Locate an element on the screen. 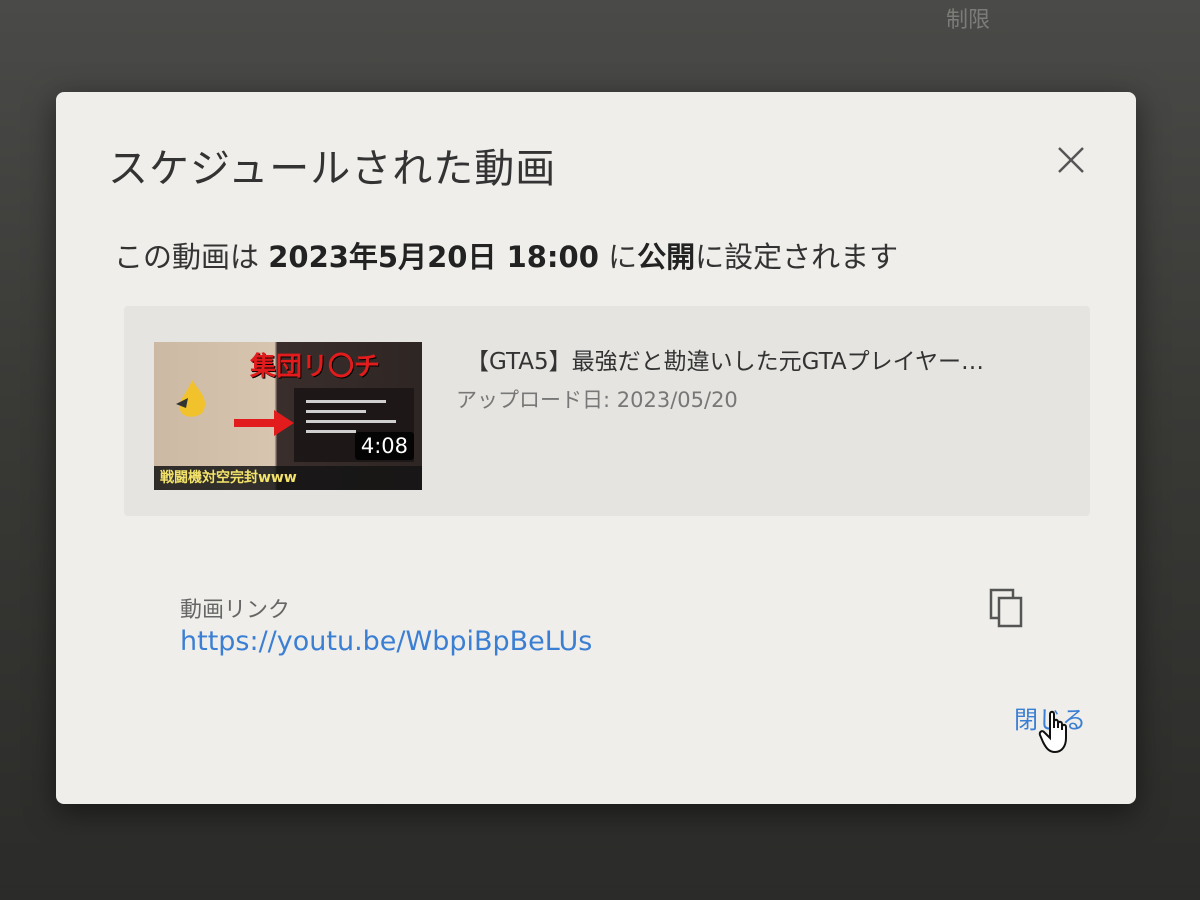 The width and height of the screenshot is (1200, 900). schedule-middle: に is located at coordinates (618, 257).